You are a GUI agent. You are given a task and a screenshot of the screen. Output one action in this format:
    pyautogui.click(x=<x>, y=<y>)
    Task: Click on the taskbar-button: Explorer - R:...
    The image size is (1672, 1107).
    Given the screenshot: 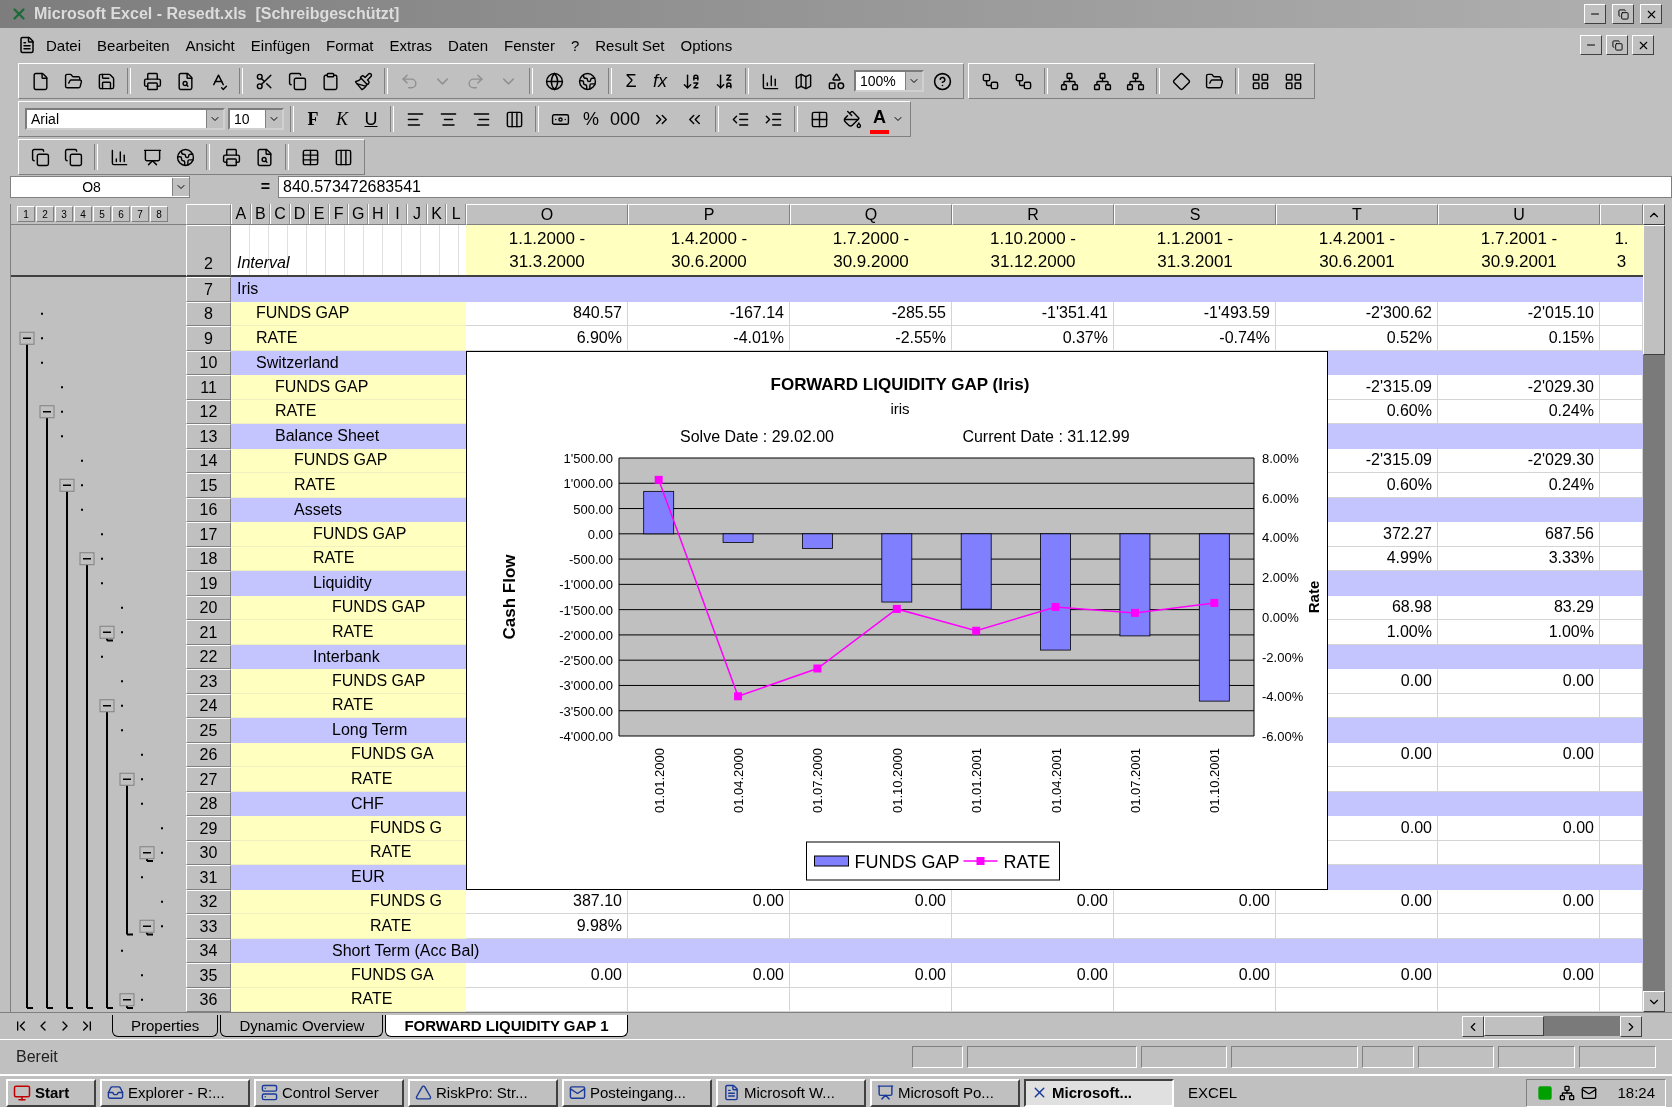 What is the action you would take?
    pyautogui.click(x=175, y=1092)
    